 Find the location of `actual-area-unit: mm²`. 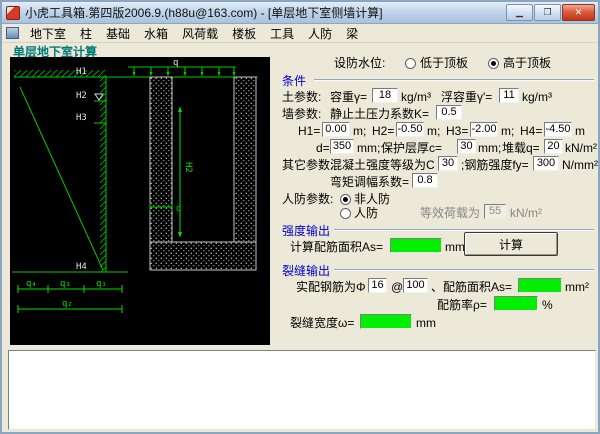

actual-area-unit: mm² is located at coordinates (577, 287).